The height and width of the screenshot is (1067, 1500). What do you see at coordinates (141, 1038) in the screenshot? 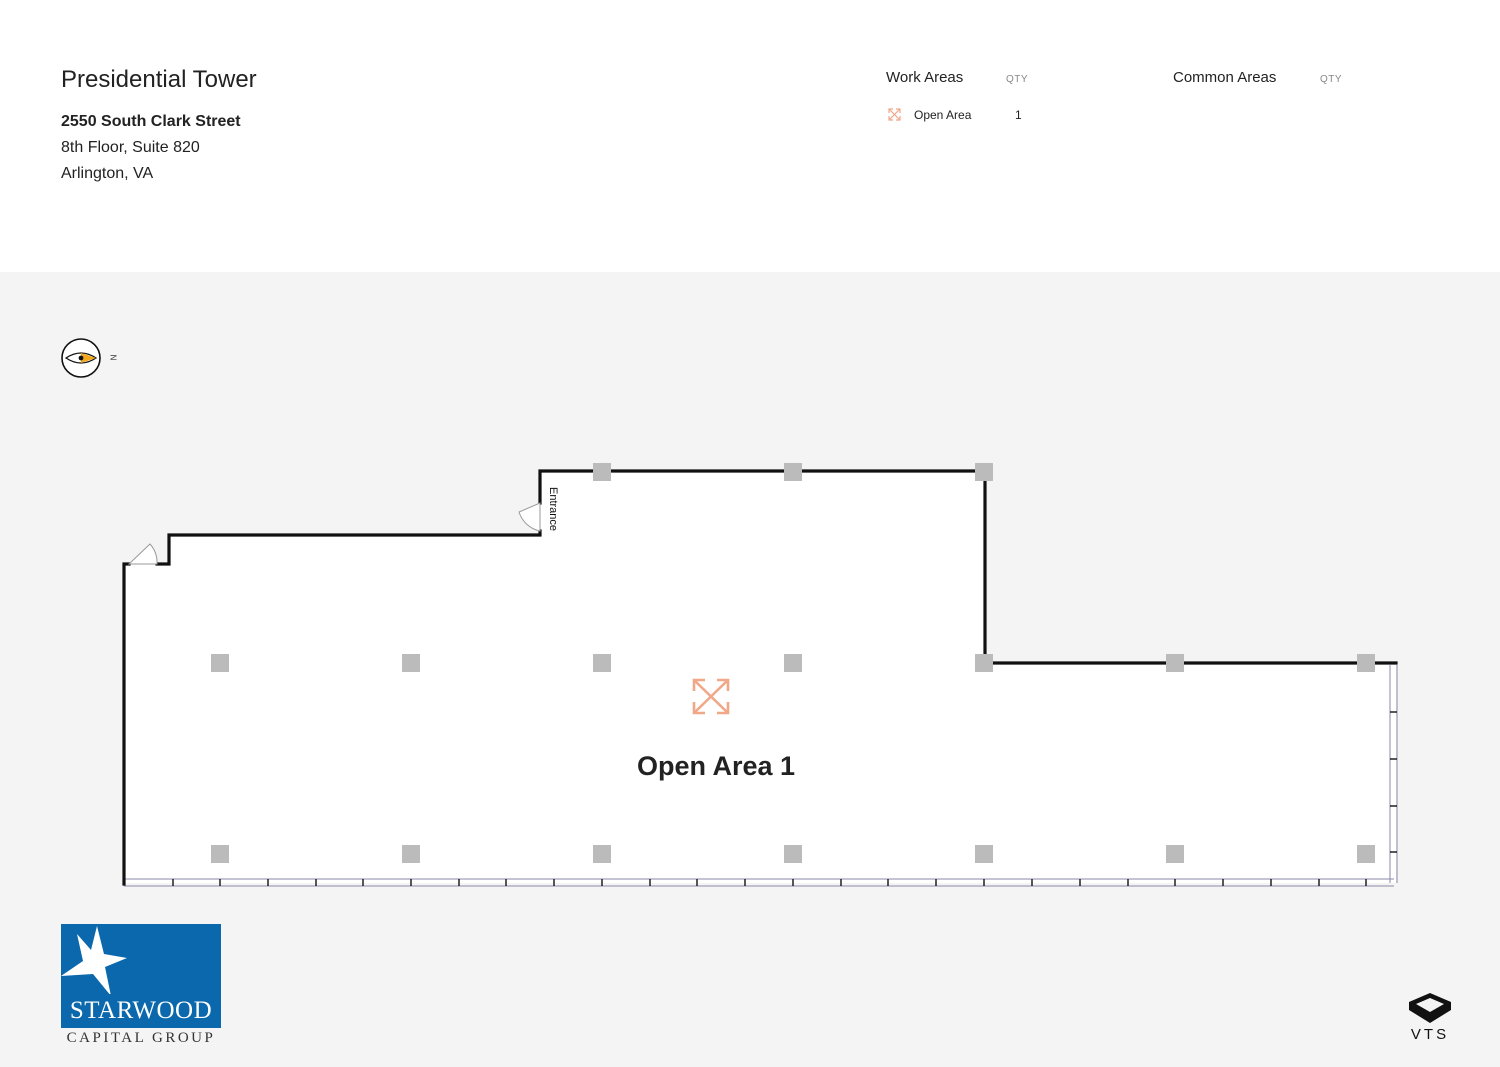
I see `starwood-subtitle: CAPITAL GROUP` at bounding box center [141, 1038].